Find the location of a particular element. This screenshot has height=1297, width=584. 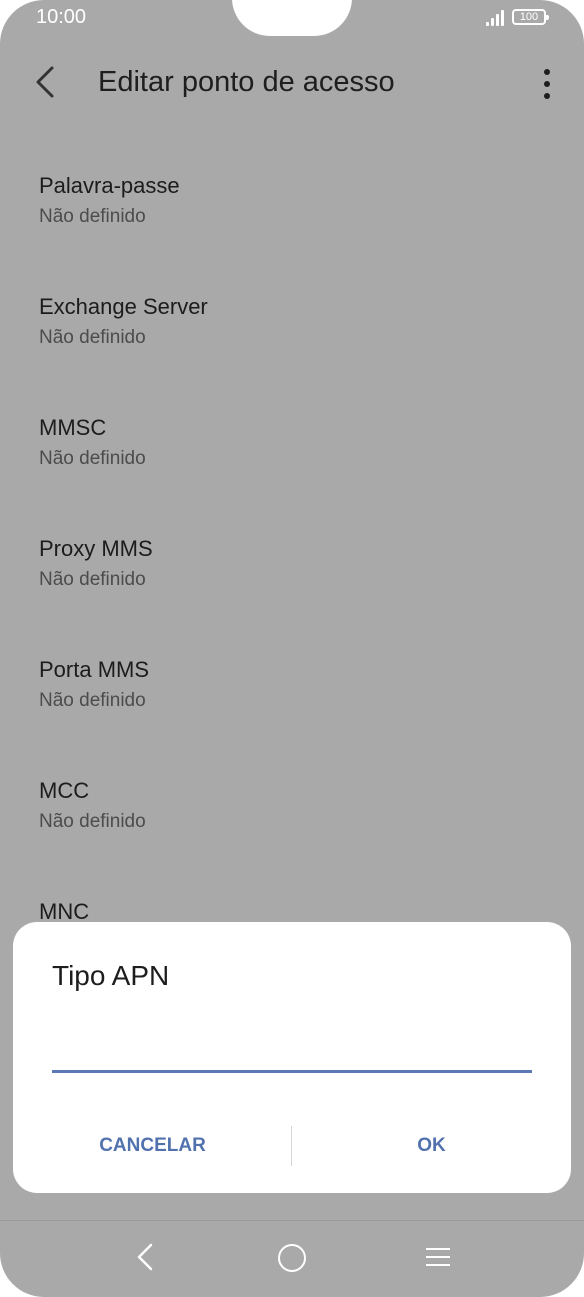

setting-title: Palavra-passe is located at coordinates (109, 185).